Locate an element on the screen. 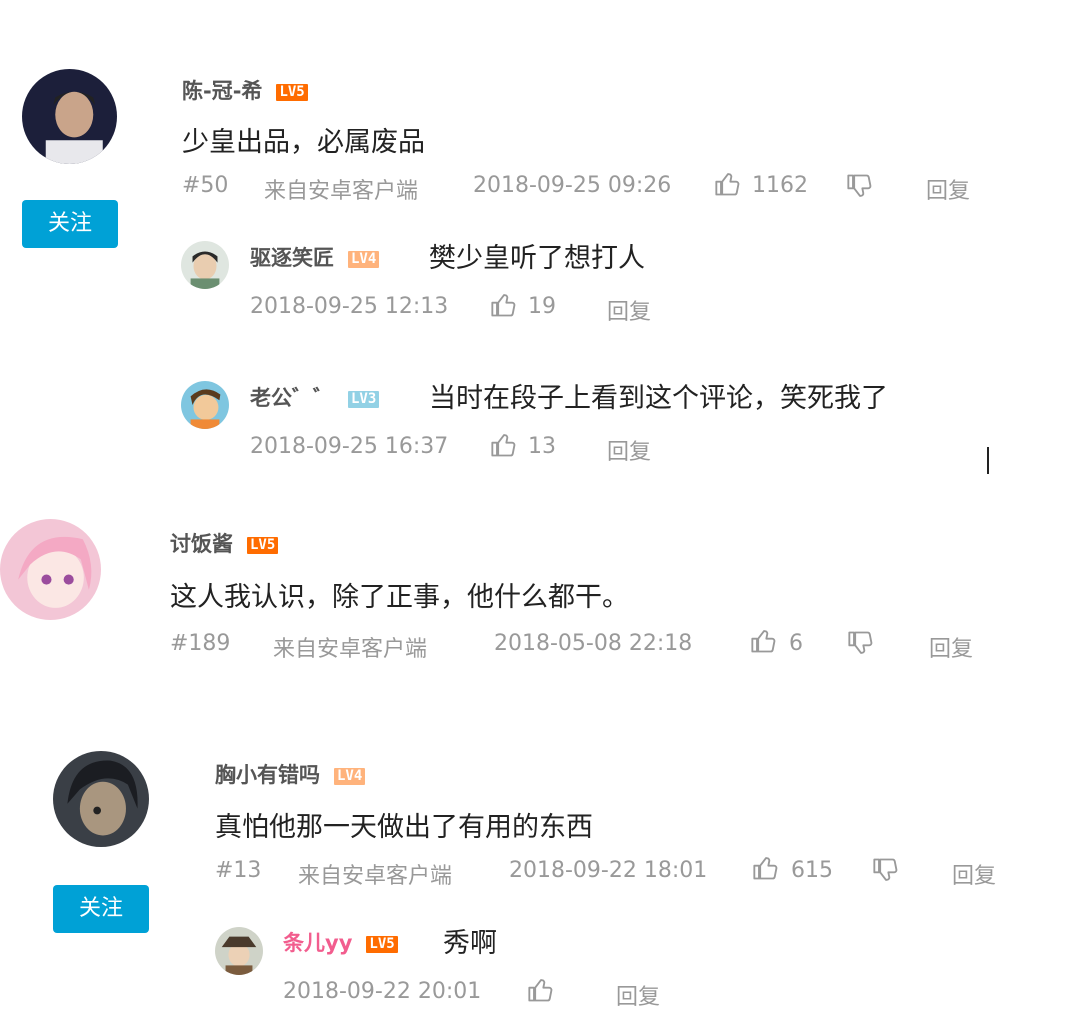 The width and height of the screenshot is (1080, 1019). username-text: 驱逐笑匠 is located at coordinates (292, 258).